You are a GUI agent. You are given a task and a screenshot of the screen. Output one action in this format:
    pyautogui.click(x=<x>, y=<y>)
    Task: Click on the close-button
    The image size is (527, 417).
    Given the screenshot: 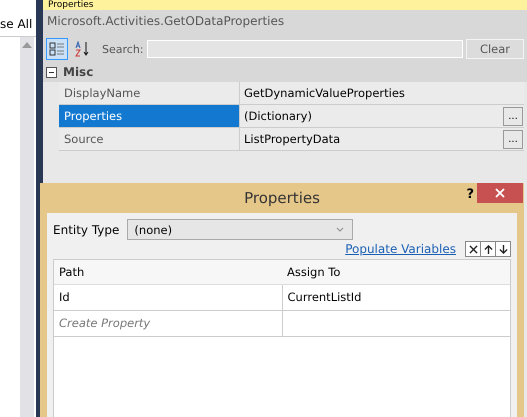 What is the action you would take?
    pyautogui.click(x=500, y=193)
    